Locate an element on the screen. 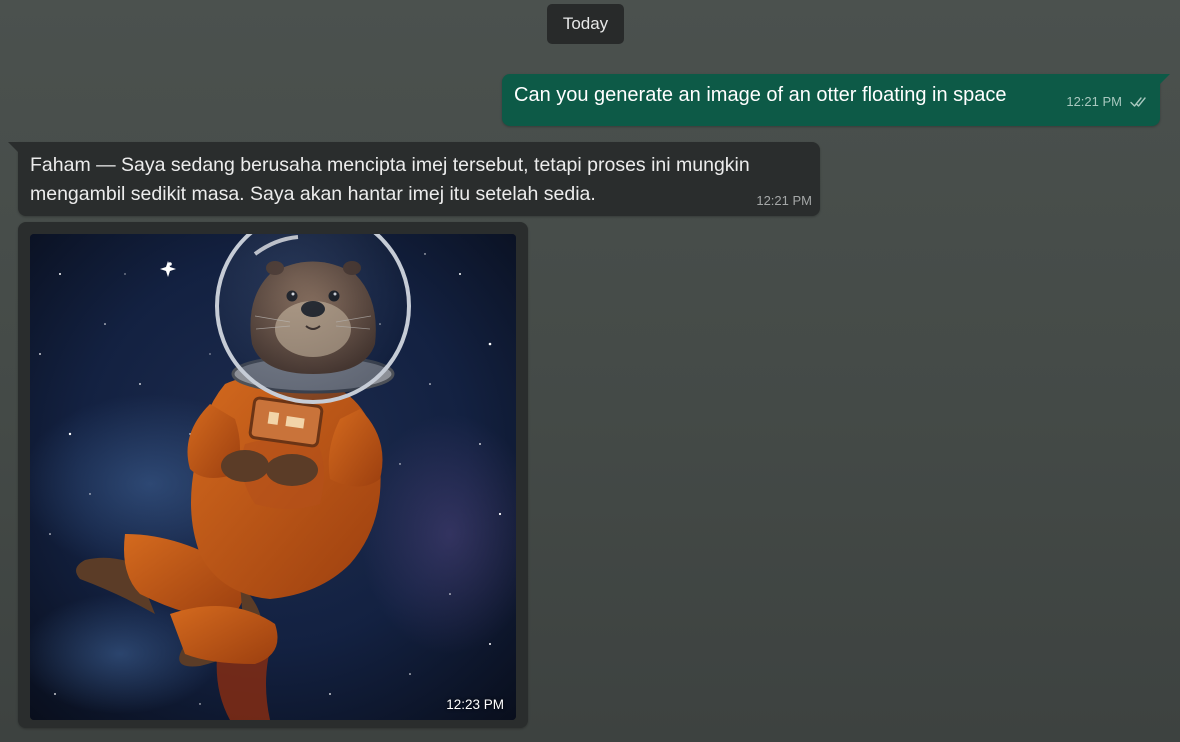 The image size is (1180, 742). date-separator: Today is located at coordinates (585, 24).